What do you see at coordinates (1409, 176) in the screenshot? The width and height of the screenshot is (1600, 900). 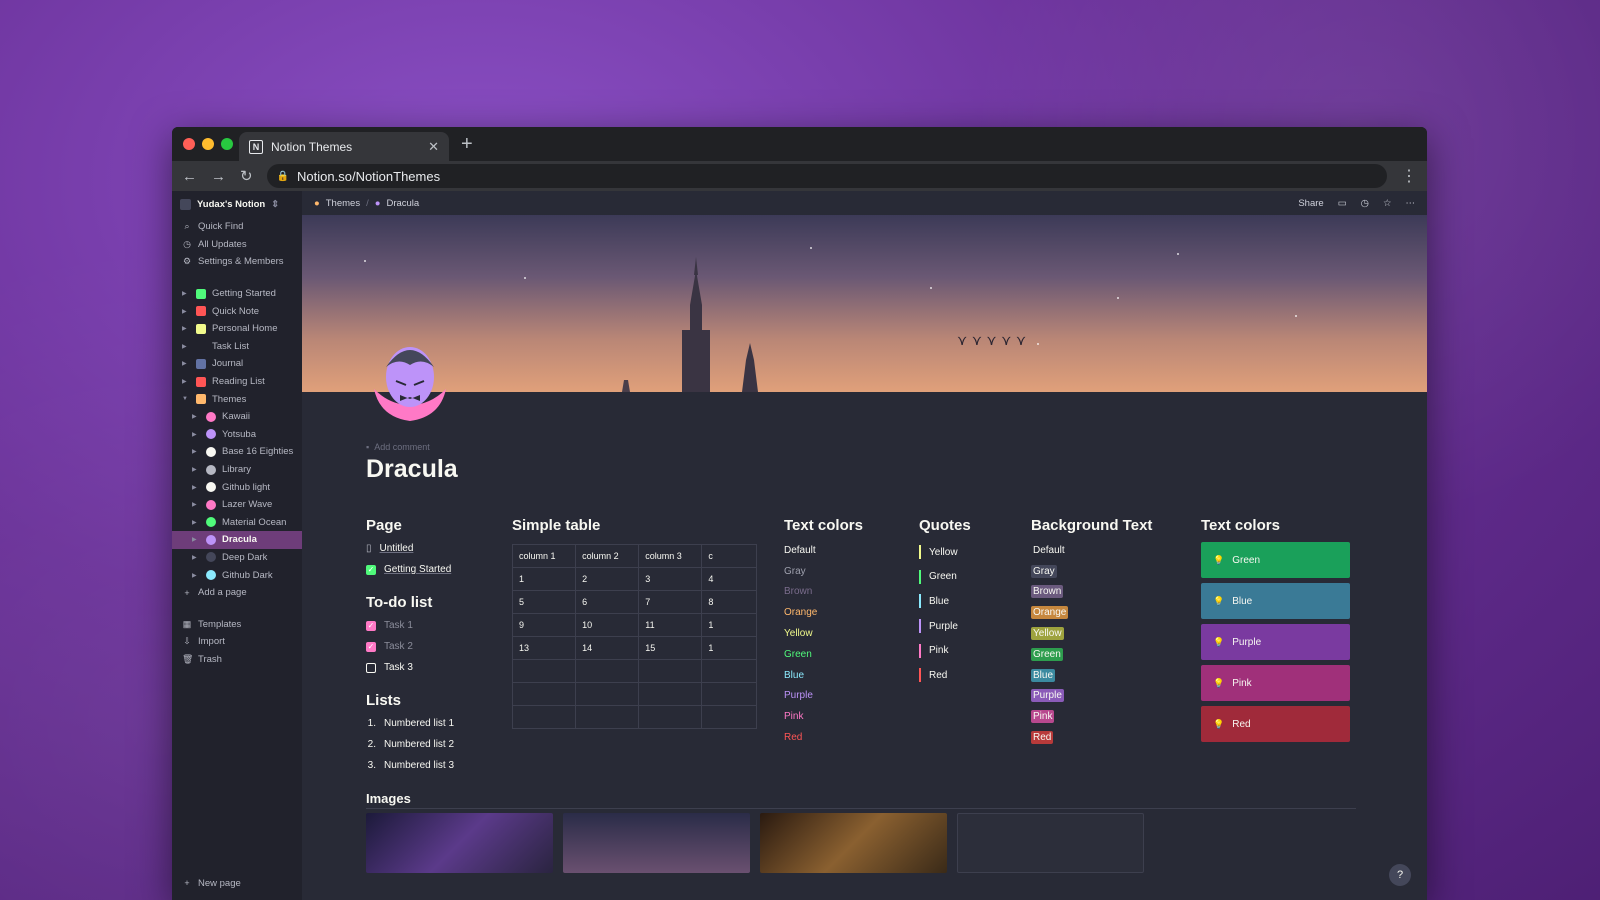 I see `browser-menu-icon: ⋮` at bounding box center [1409, 176].